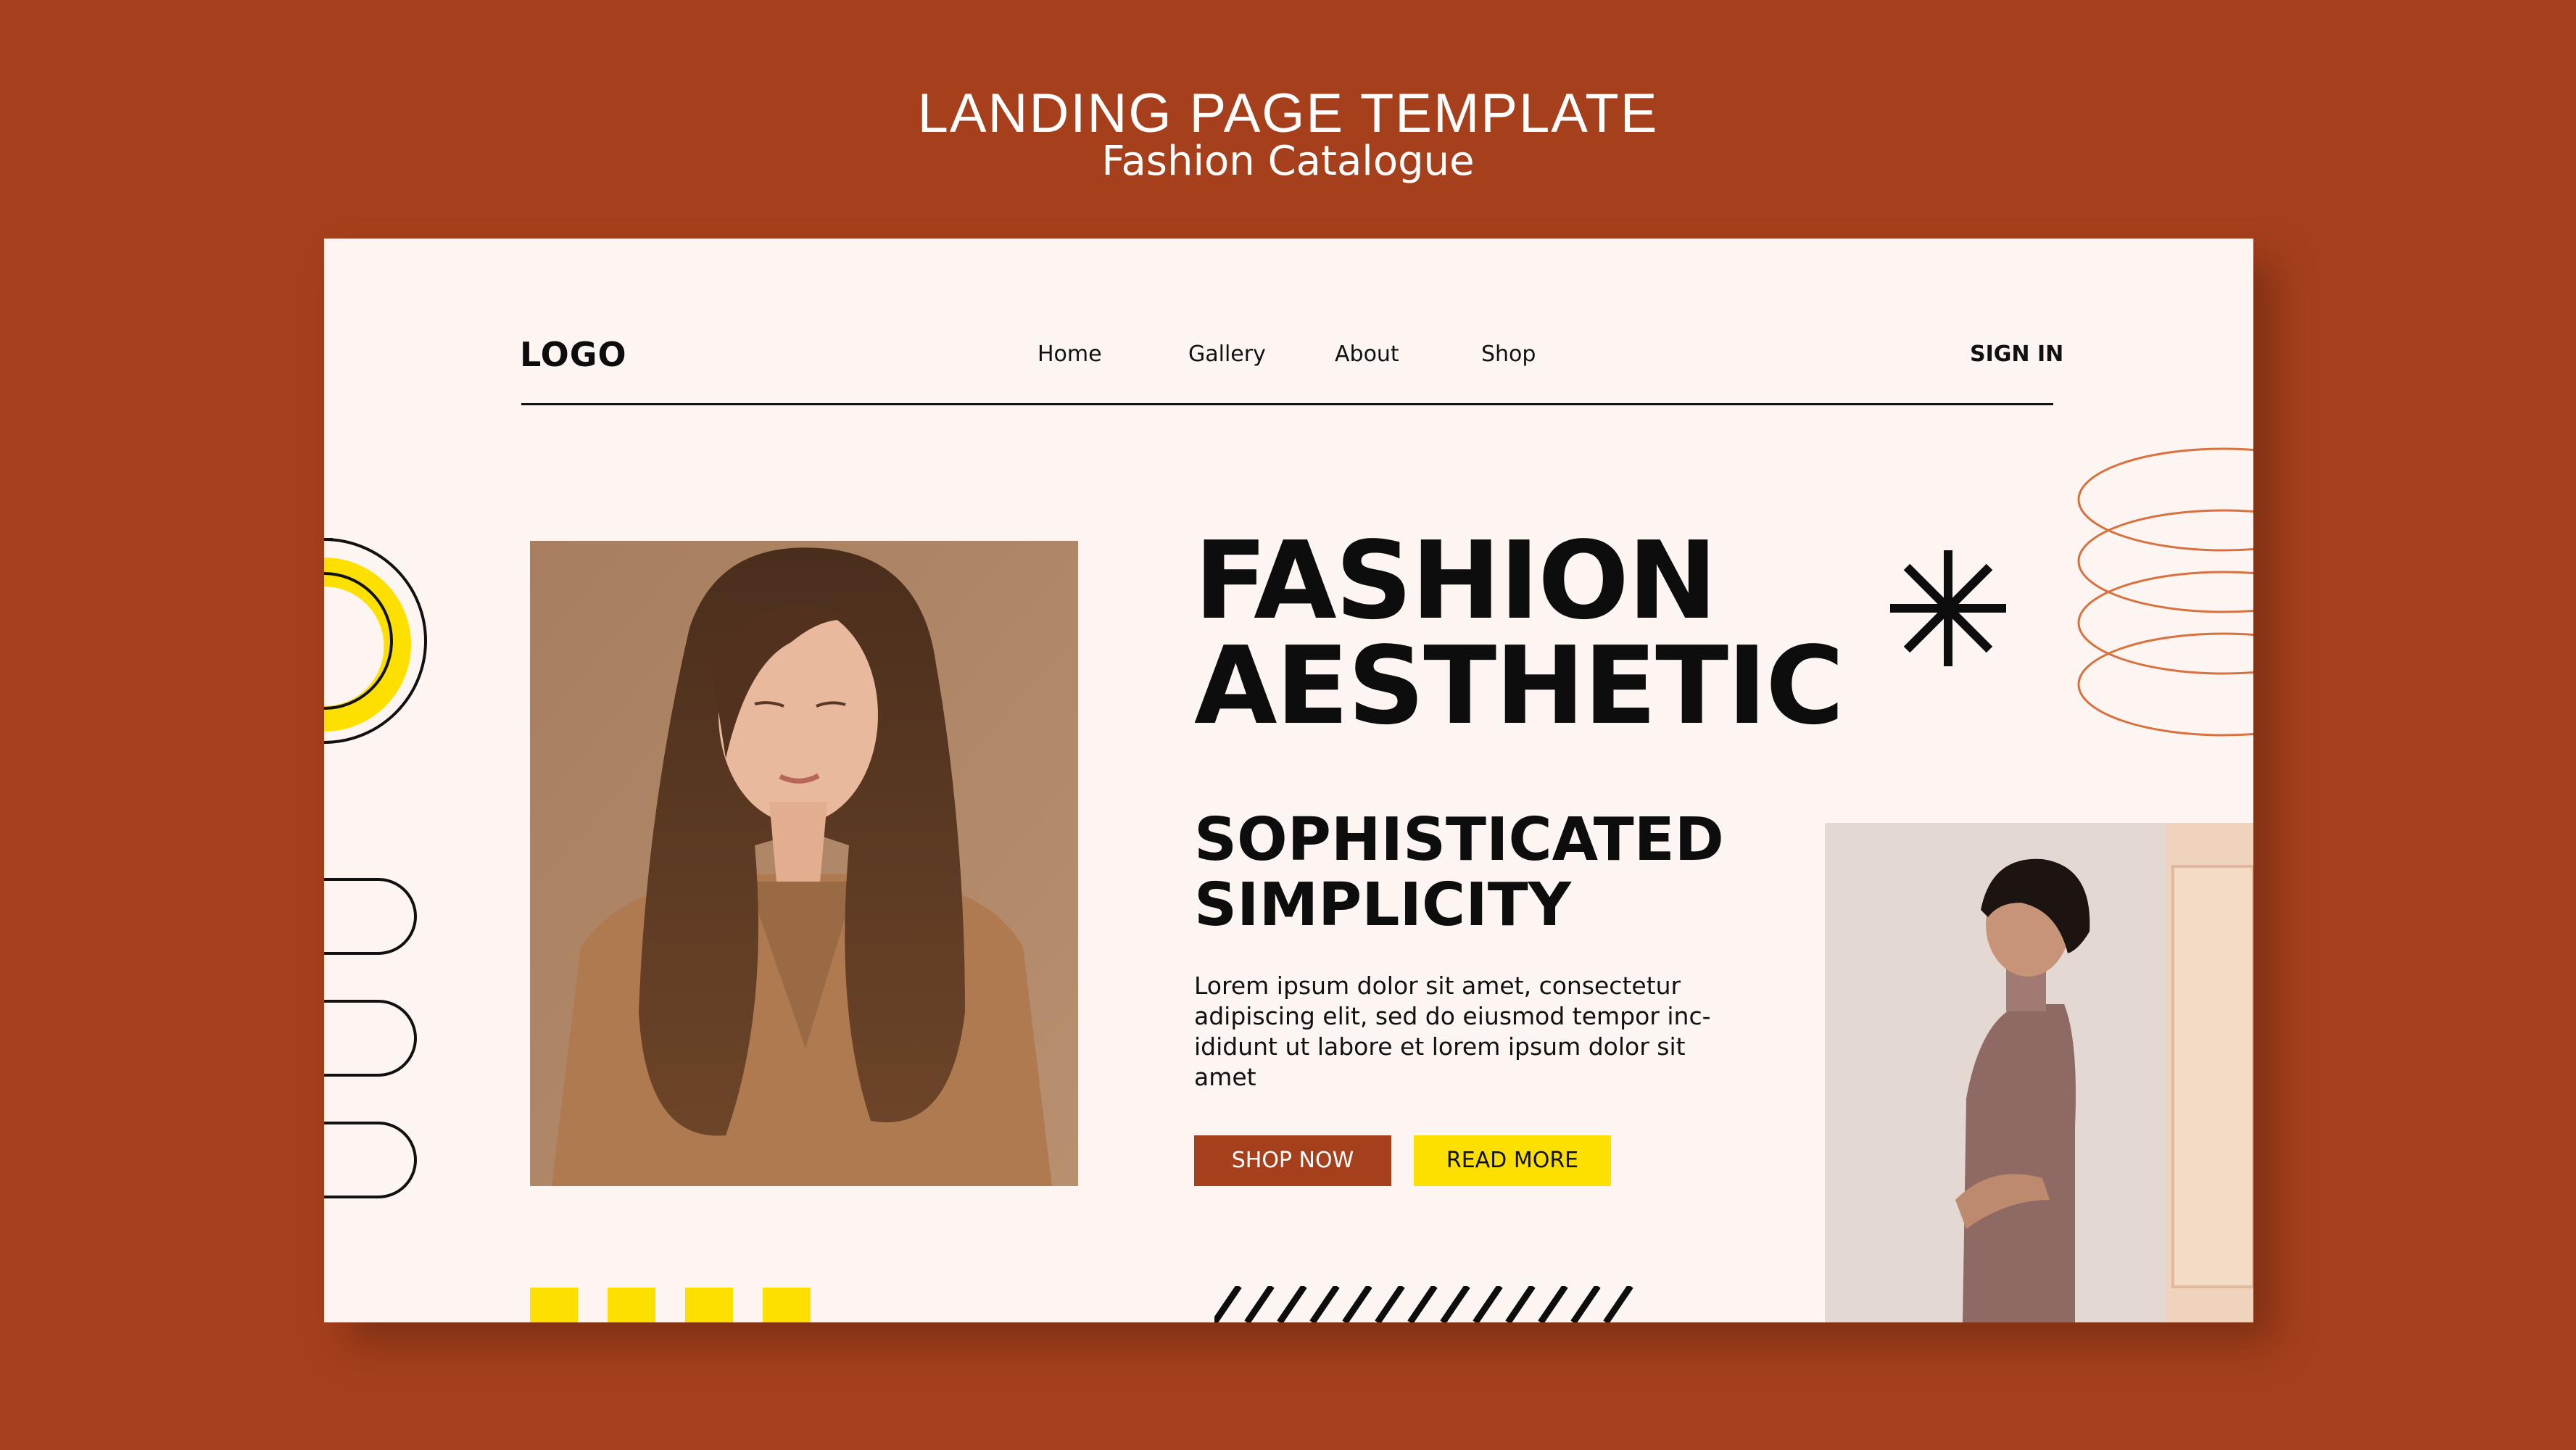  Describe the element at coordinates (370, 1038) in the screenshot. I see `outline-pill-decorations` at that location.